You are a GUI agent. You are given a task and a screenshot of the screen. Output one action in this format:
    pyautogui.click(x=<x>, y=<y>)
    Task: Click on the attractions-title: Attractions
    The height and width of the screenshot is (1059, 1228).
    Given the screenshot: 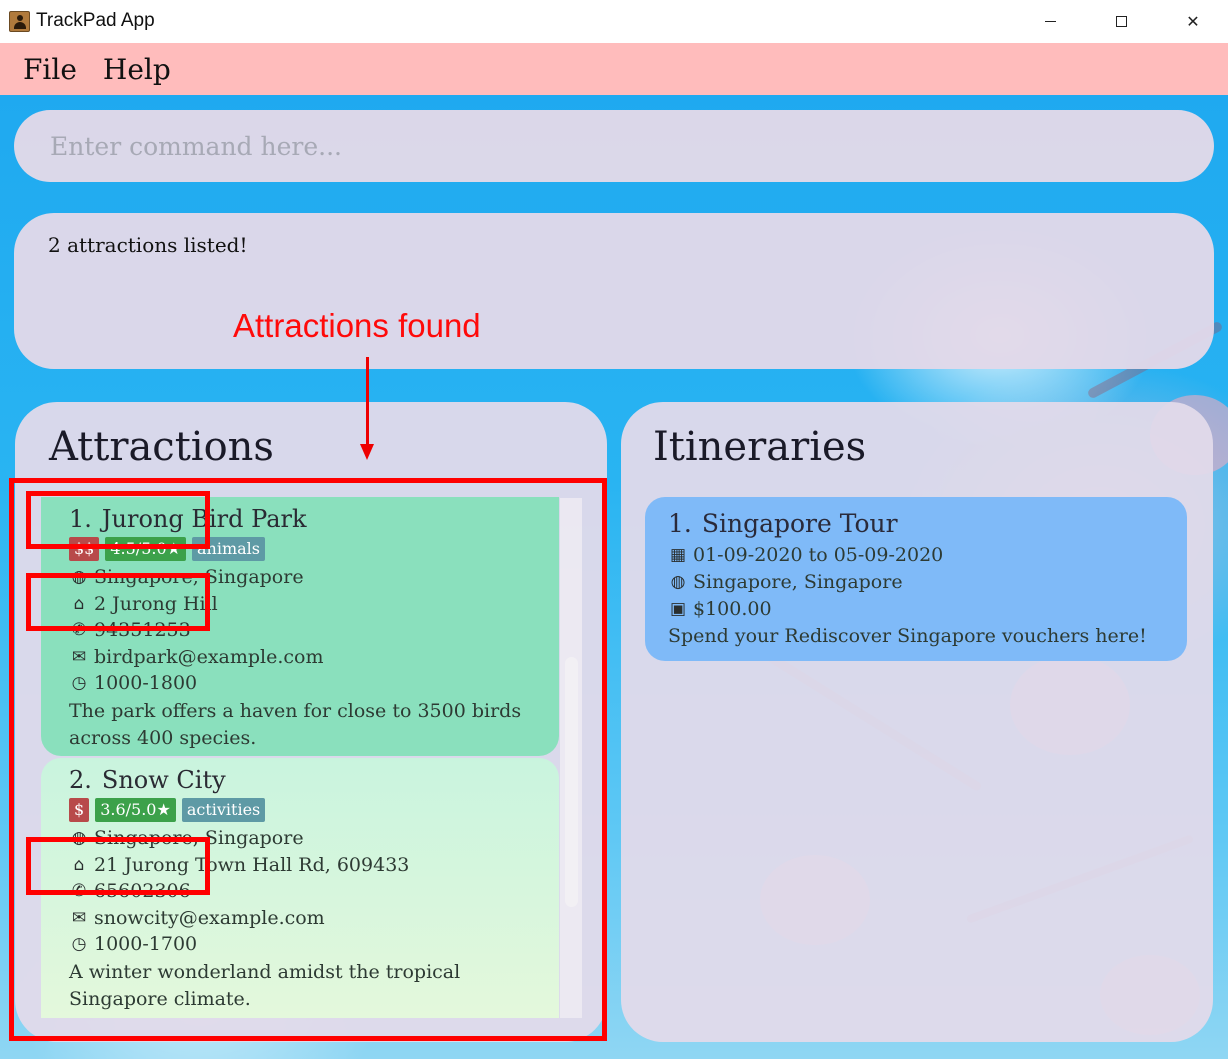 What is the action you would take?
    pyautogui.click(x=161, y=447)
    